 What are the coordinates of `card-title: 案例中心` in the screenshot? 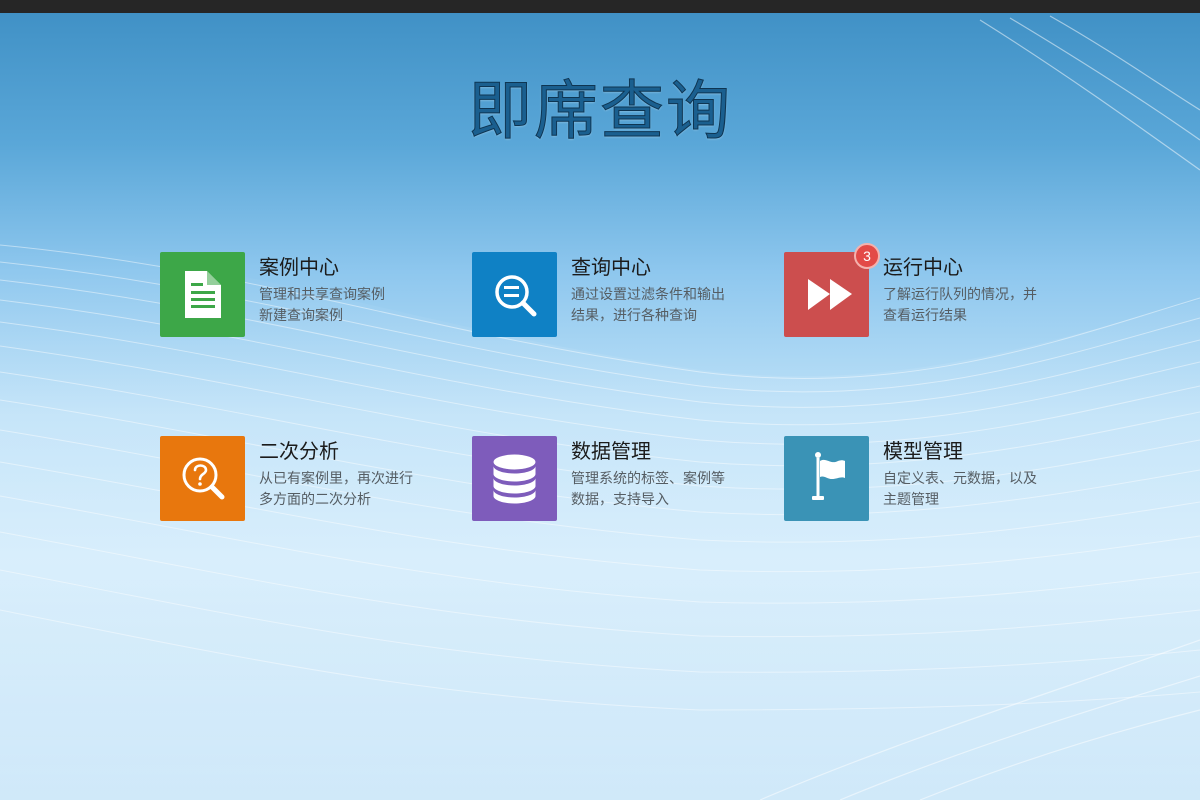 It's located at (299, 267).